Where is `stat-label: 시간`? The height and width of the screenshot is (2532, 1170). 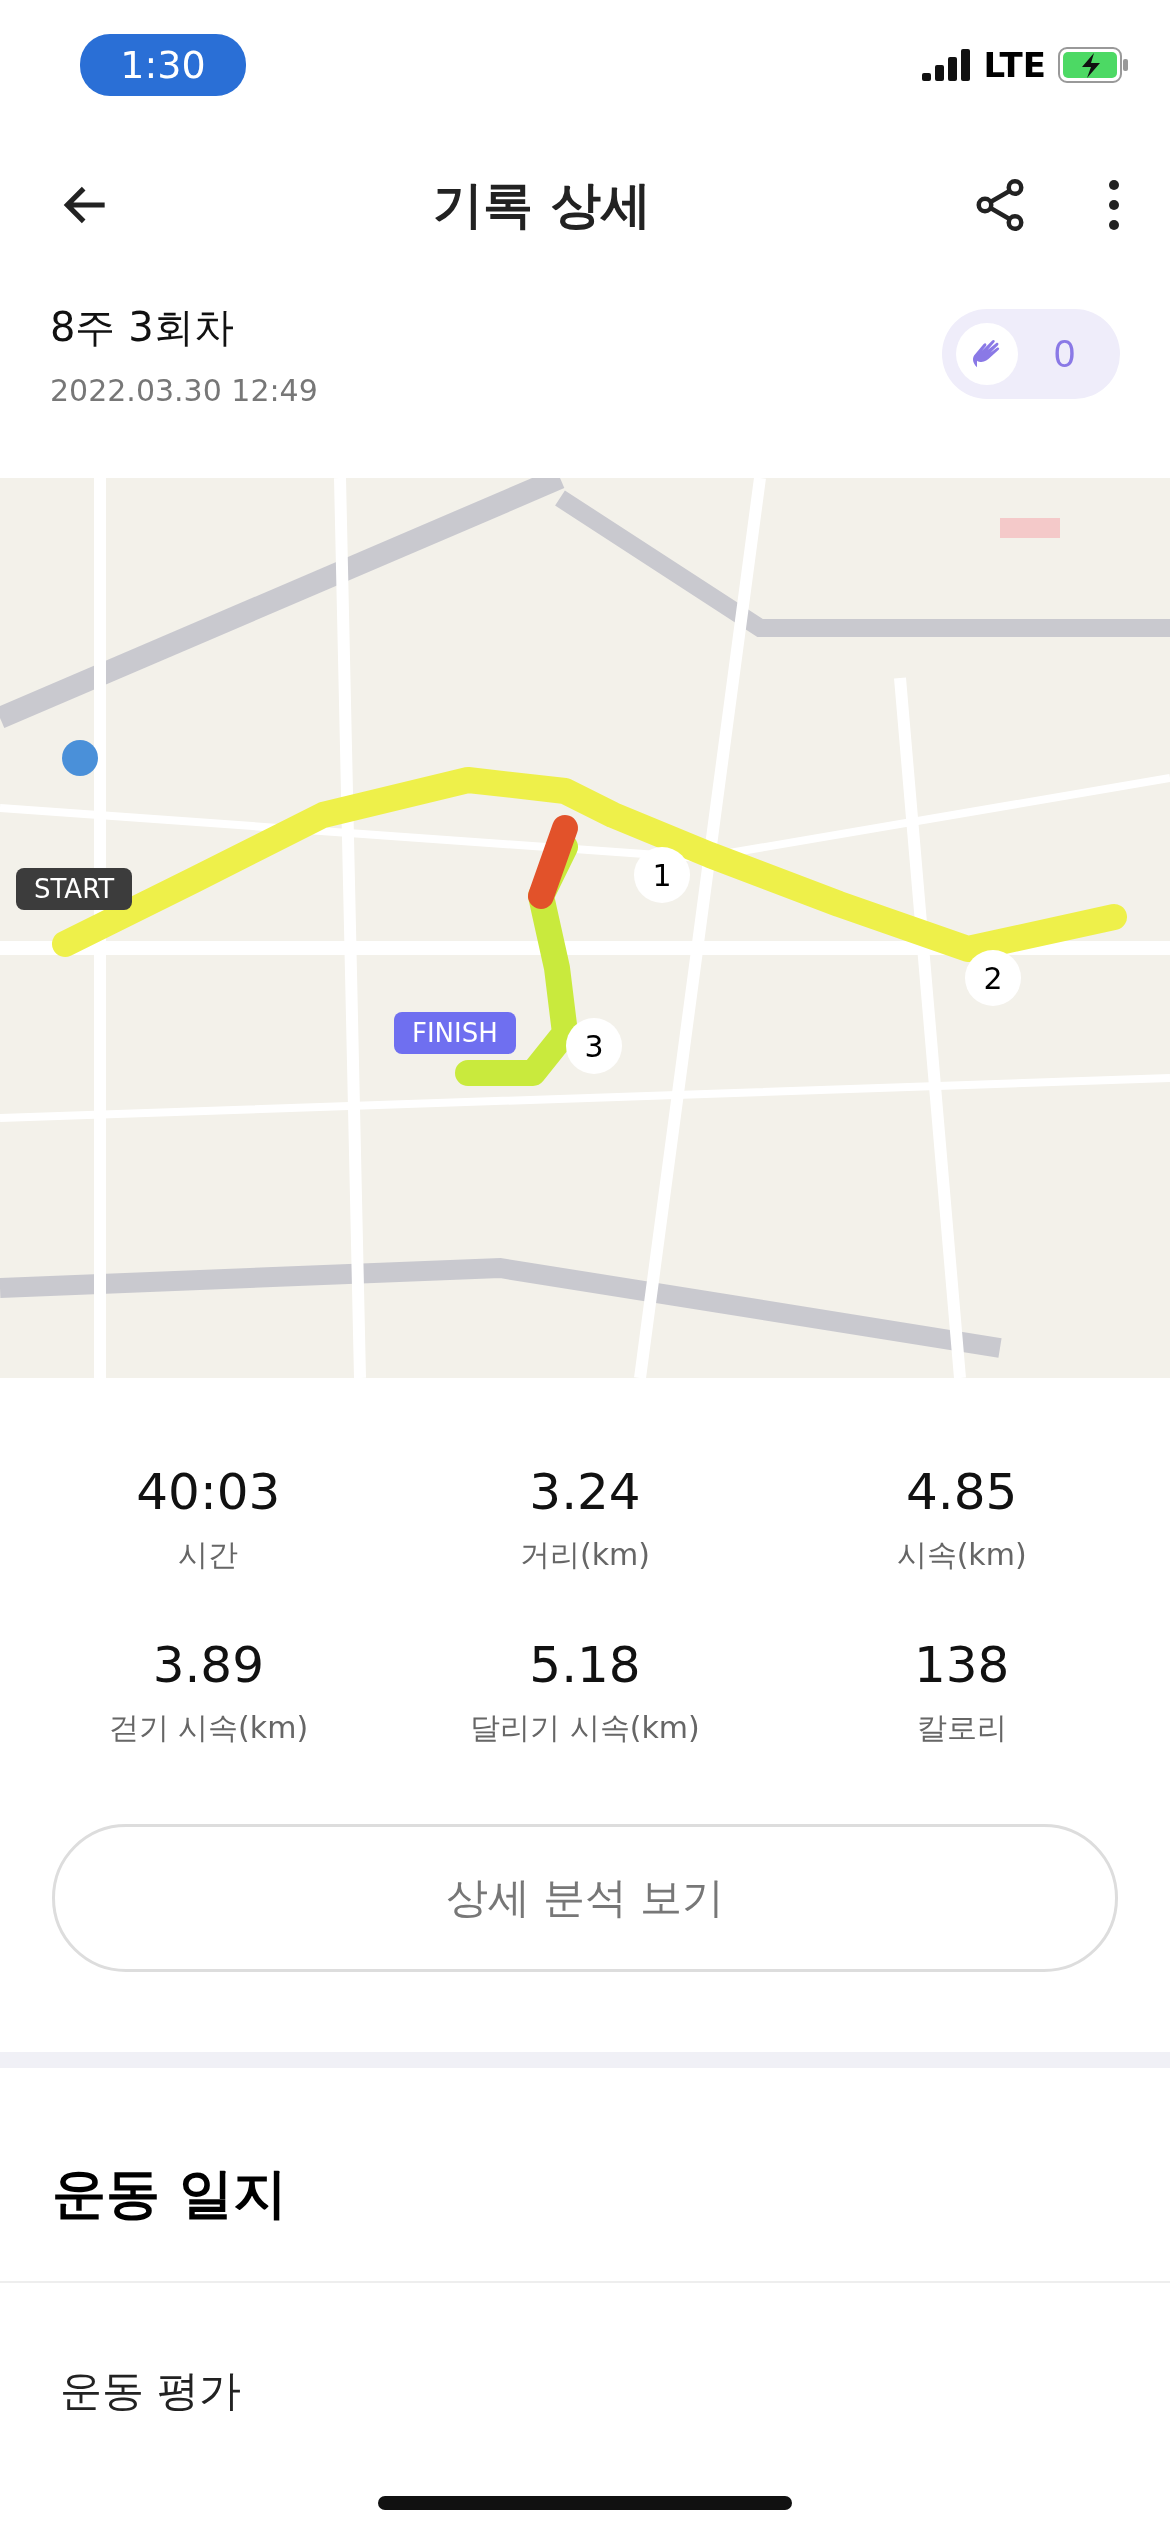
stat-label: 시간 is located at coordinates (208, 1555).